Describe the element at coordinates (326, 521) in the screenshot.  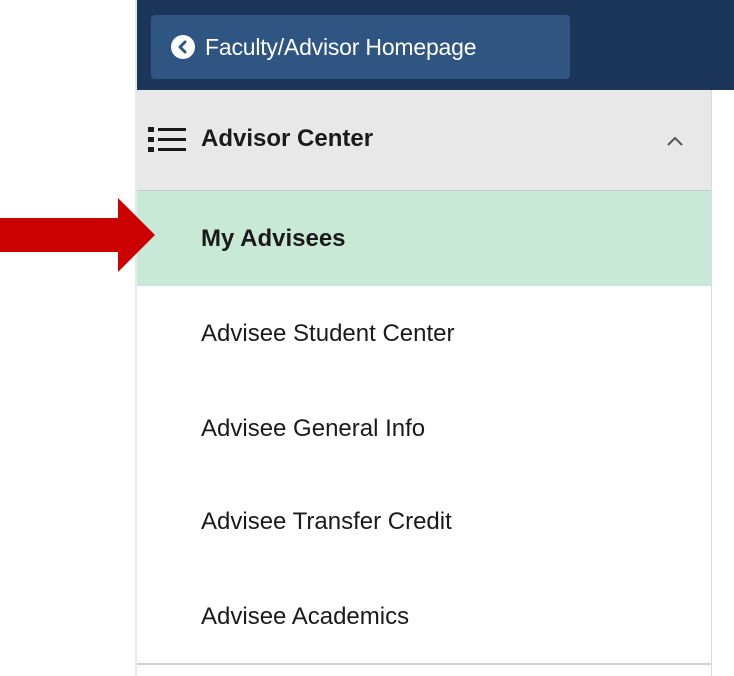
I see `nav-item-label: Advisee Transfer Credit` at that location.